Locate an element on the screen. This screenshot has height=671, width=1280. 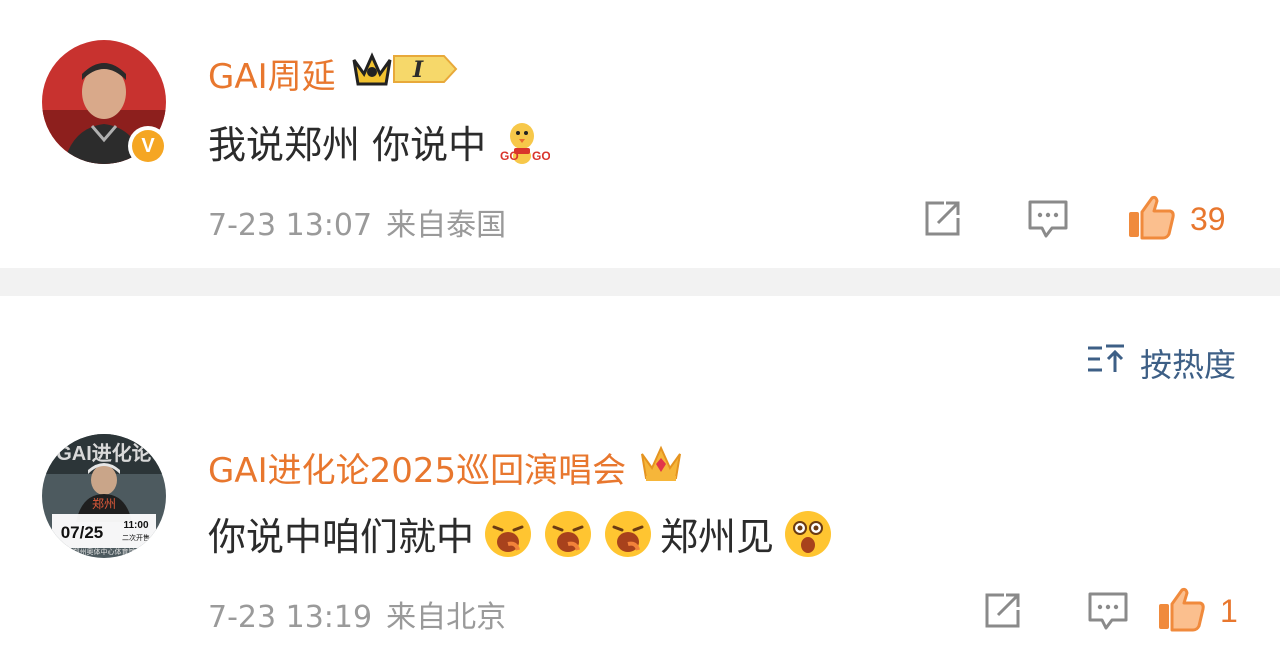
avatar: GAI进化论 郑州 07/25 11:00 二次开售 郑州奥体中心体育馆 is located at coordinates (104, 496).